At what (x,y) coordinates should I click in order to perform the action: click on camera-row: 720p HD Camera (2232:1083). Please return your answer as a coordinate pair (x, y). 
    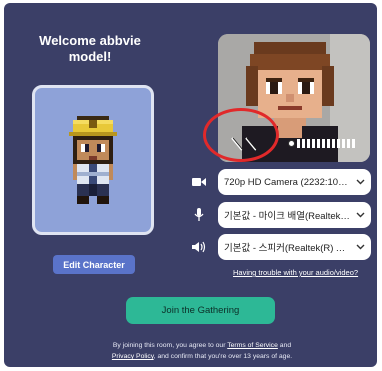
    Looking at the image, I should click on (281, 182).